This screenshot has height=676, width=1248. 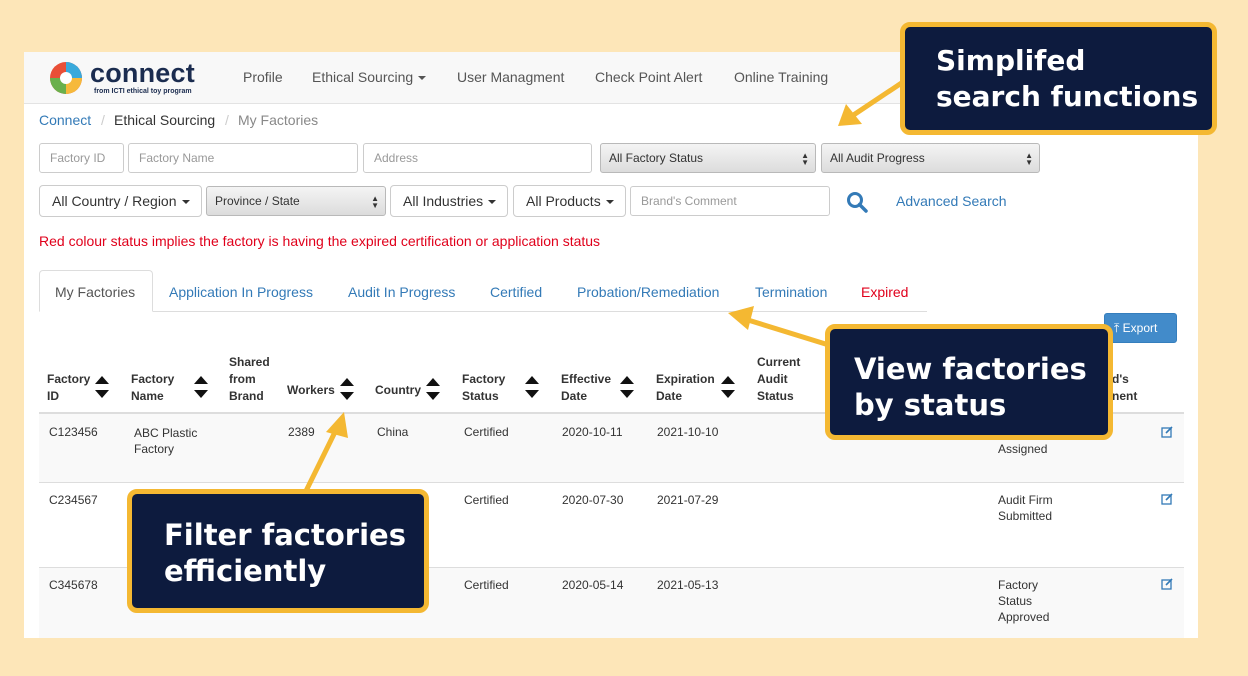 What do you see at coordinates (321, 460) in the screenshot?
I see `arrow-to-sort` at bounding box center [321, 460].